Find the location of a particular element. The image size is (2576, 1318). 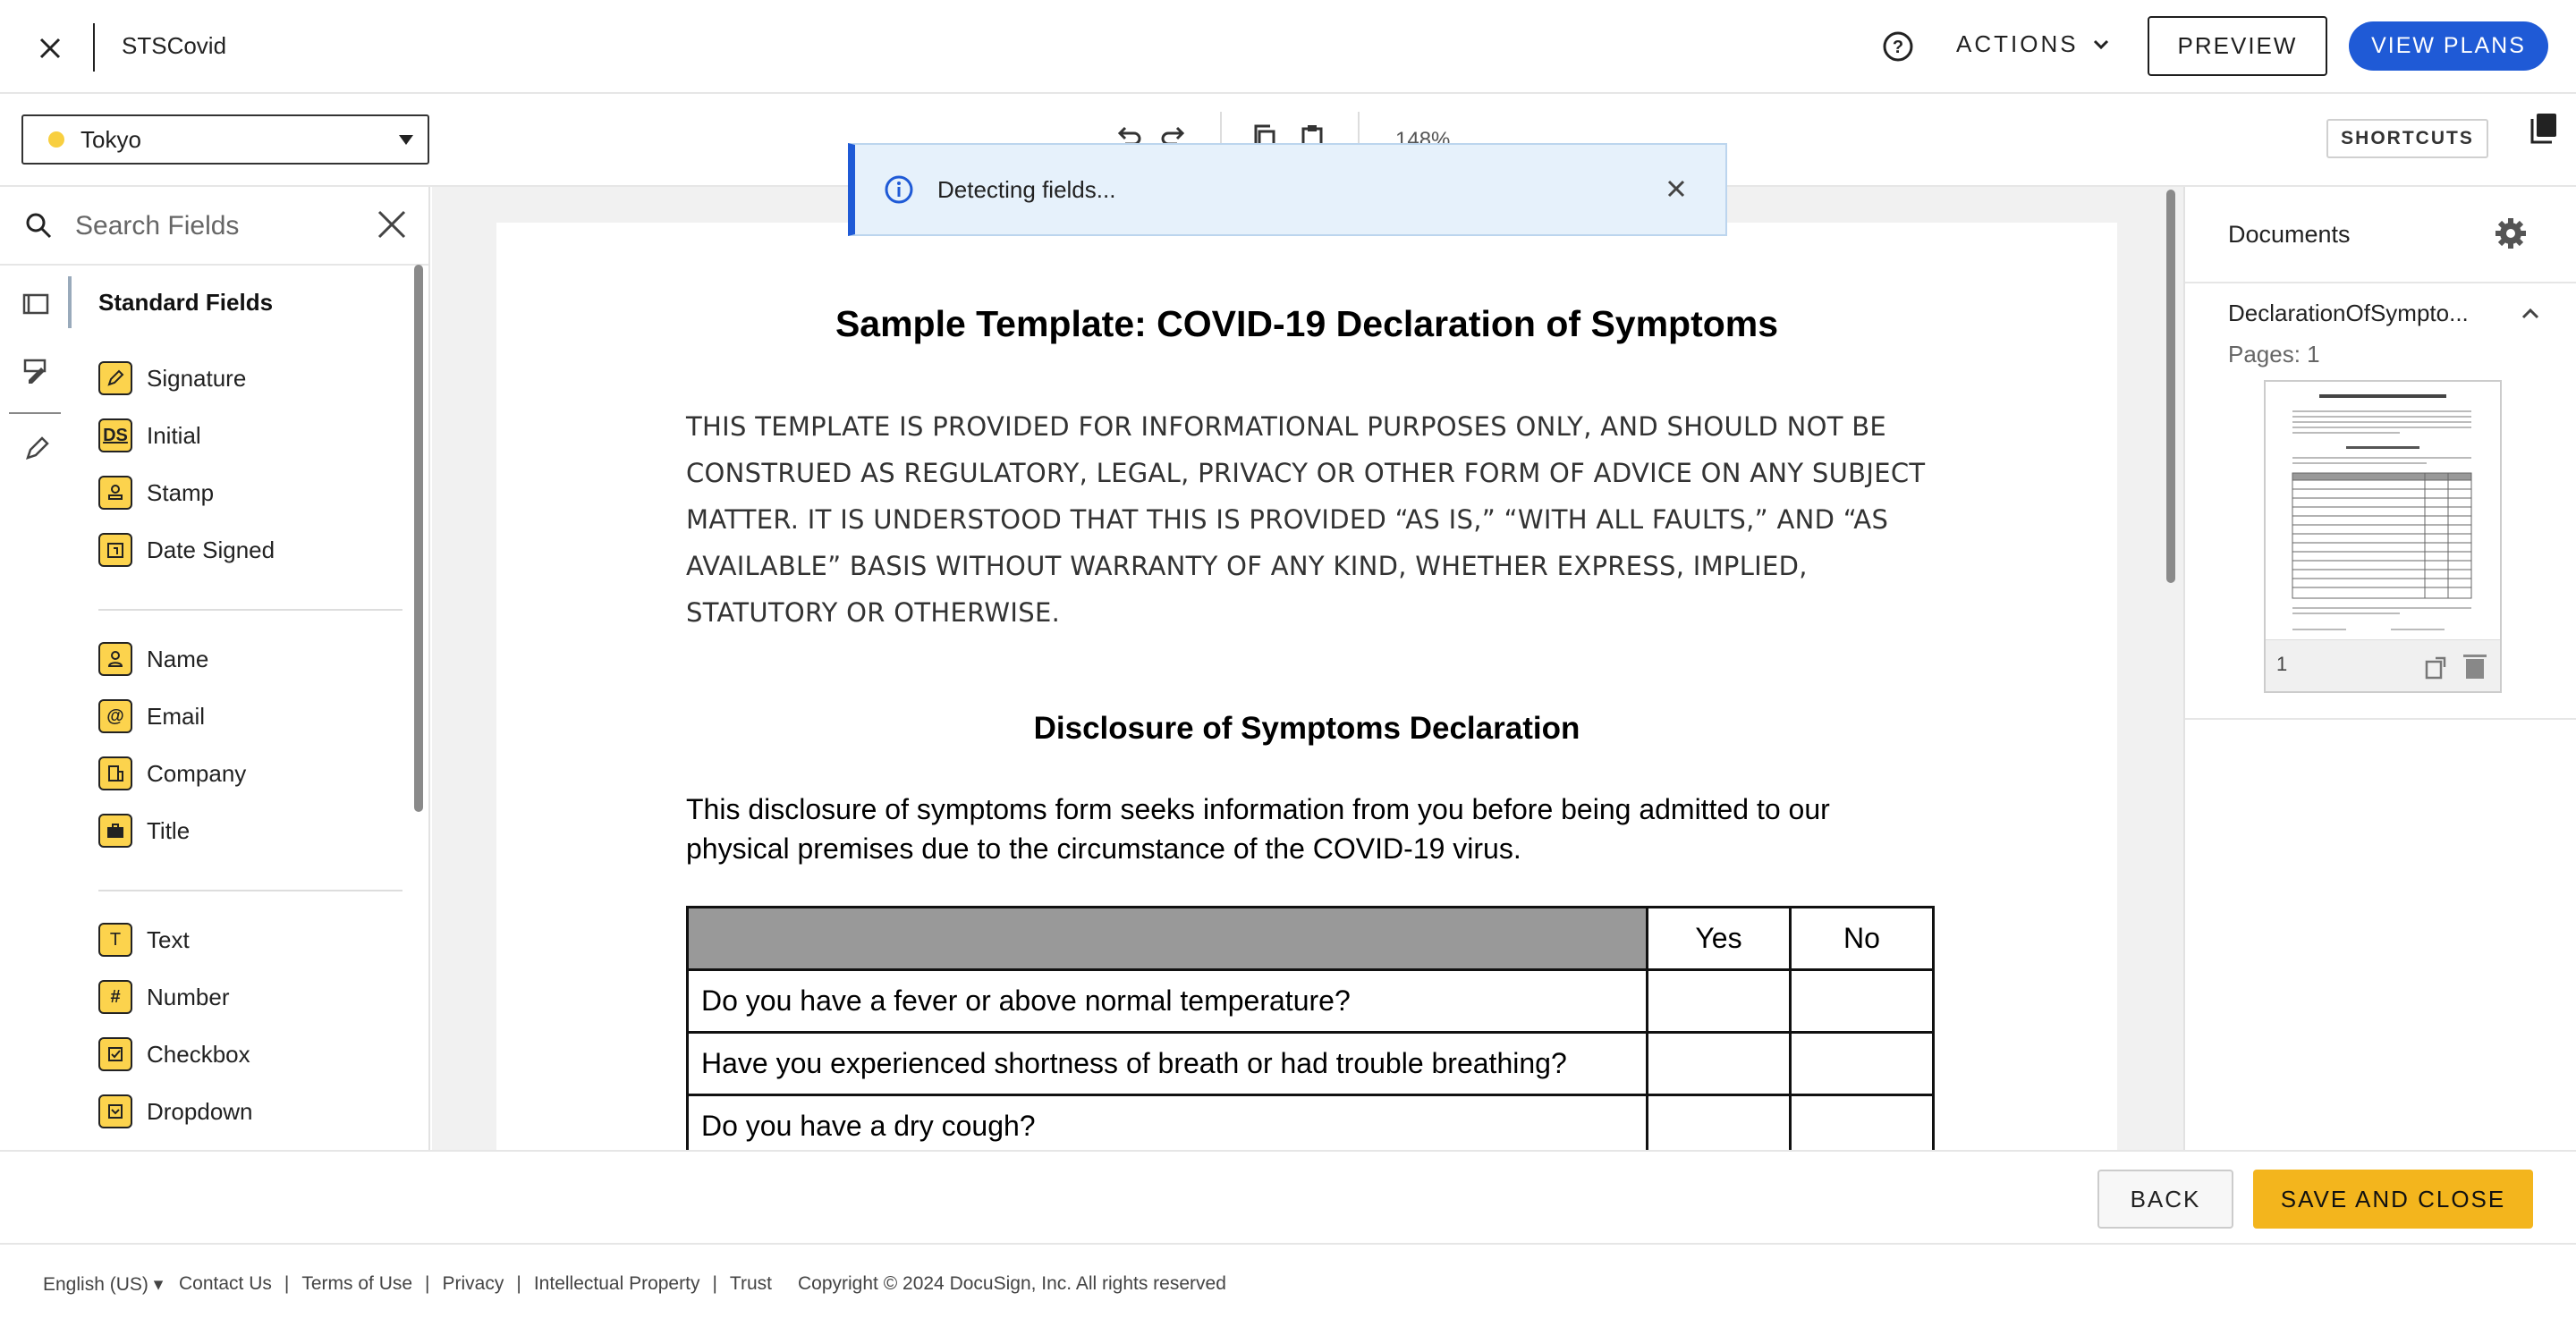

field-label: Number is located at coordinates (188, 997).